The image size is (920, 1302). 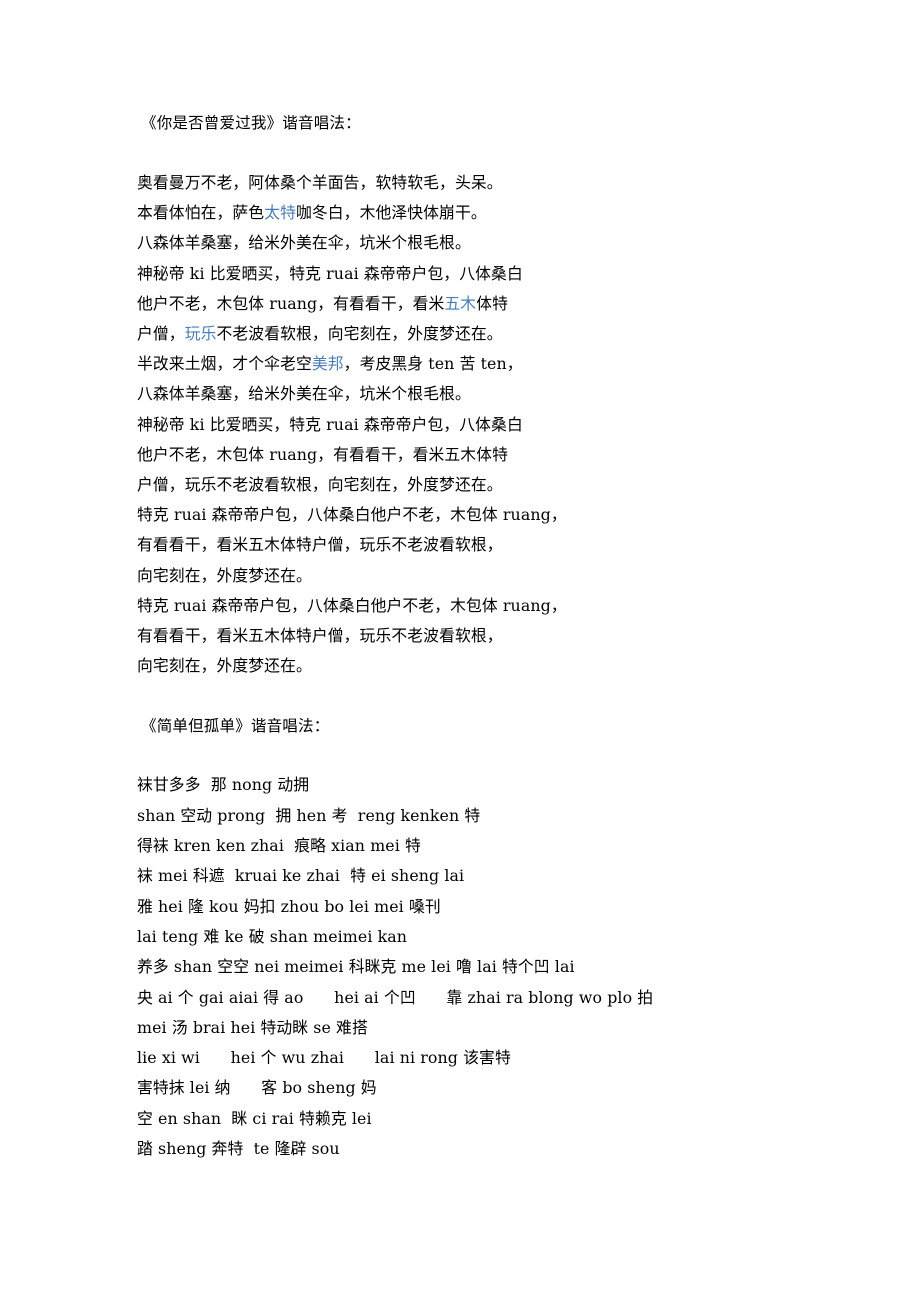 I want to click on highlighted-text: 太特, so click(x=280, y=213).